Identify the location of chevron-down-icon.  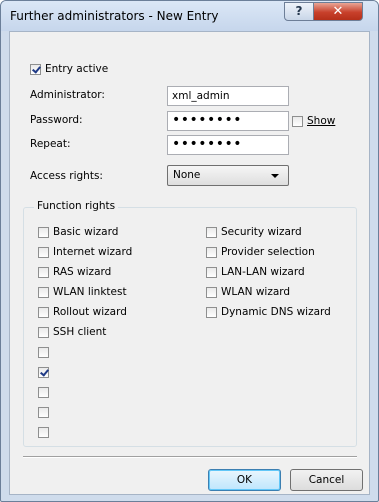
(275, 176).